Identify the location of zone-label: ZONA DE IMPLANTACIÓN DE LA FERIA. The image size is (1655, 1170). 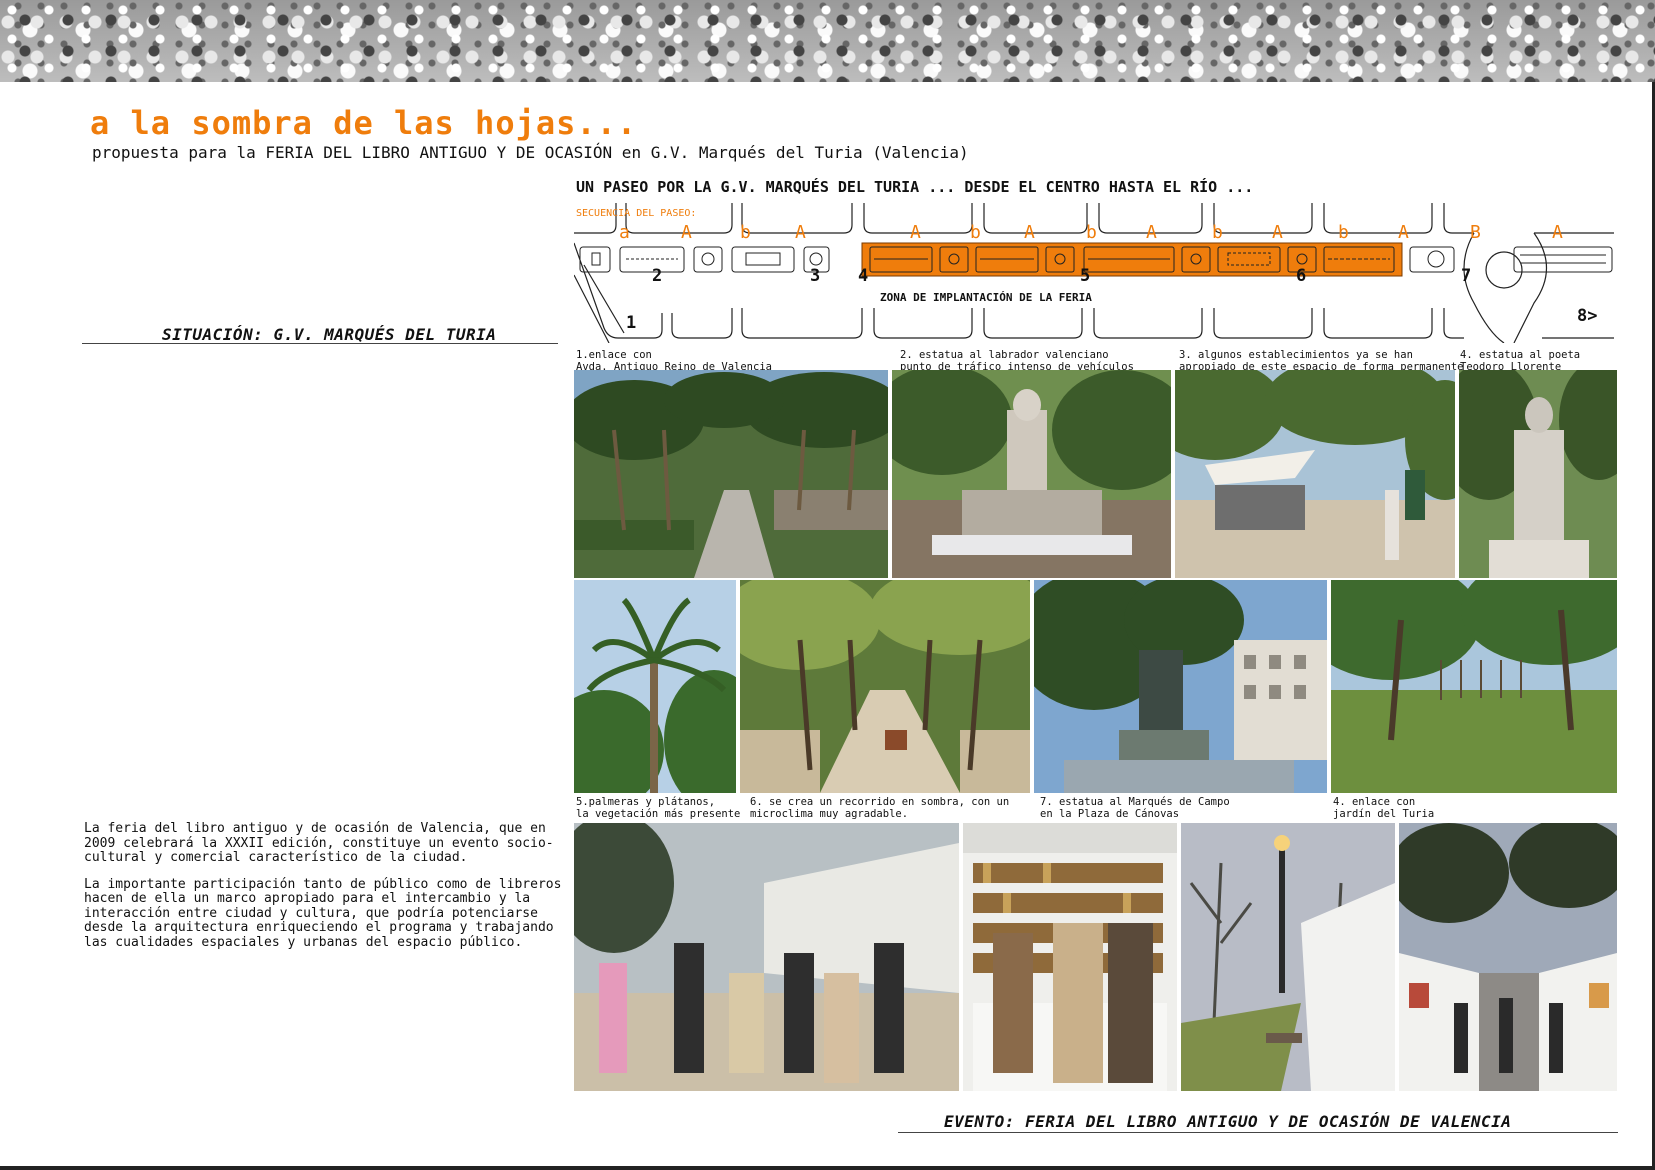
(986, 297).